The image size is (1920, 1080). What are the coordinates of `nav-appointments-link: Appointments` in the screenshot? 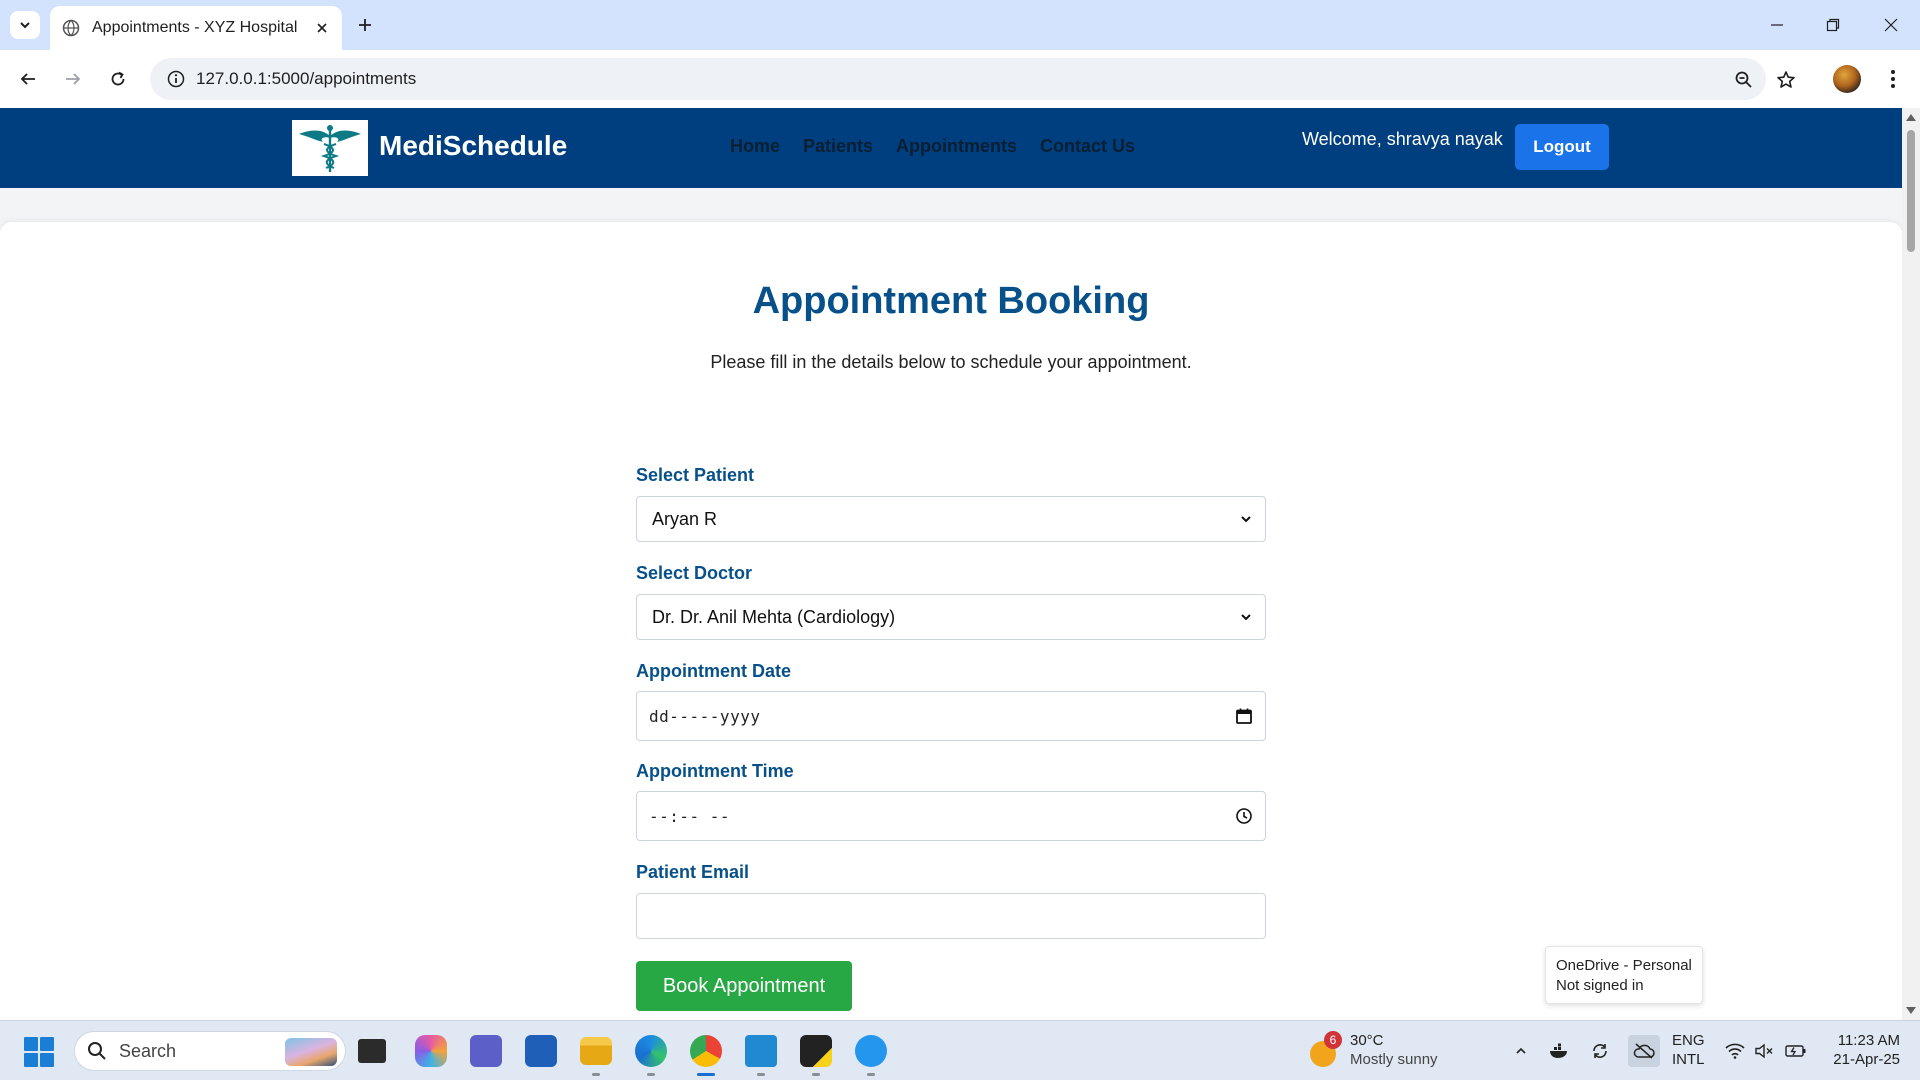 It's located at (956, 146).